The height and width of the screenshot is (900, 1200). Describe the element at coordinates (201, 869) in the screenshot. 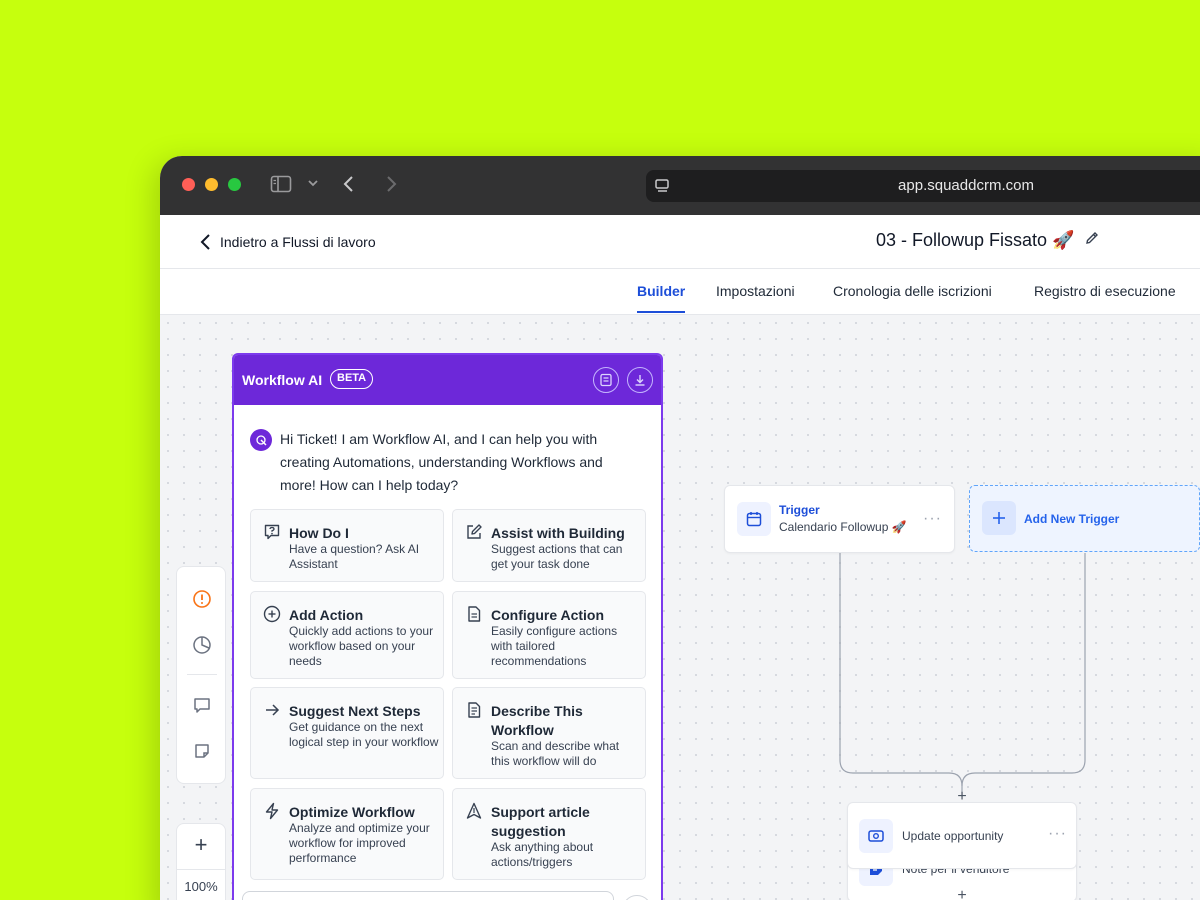

I see `zoom-divider` at that location.